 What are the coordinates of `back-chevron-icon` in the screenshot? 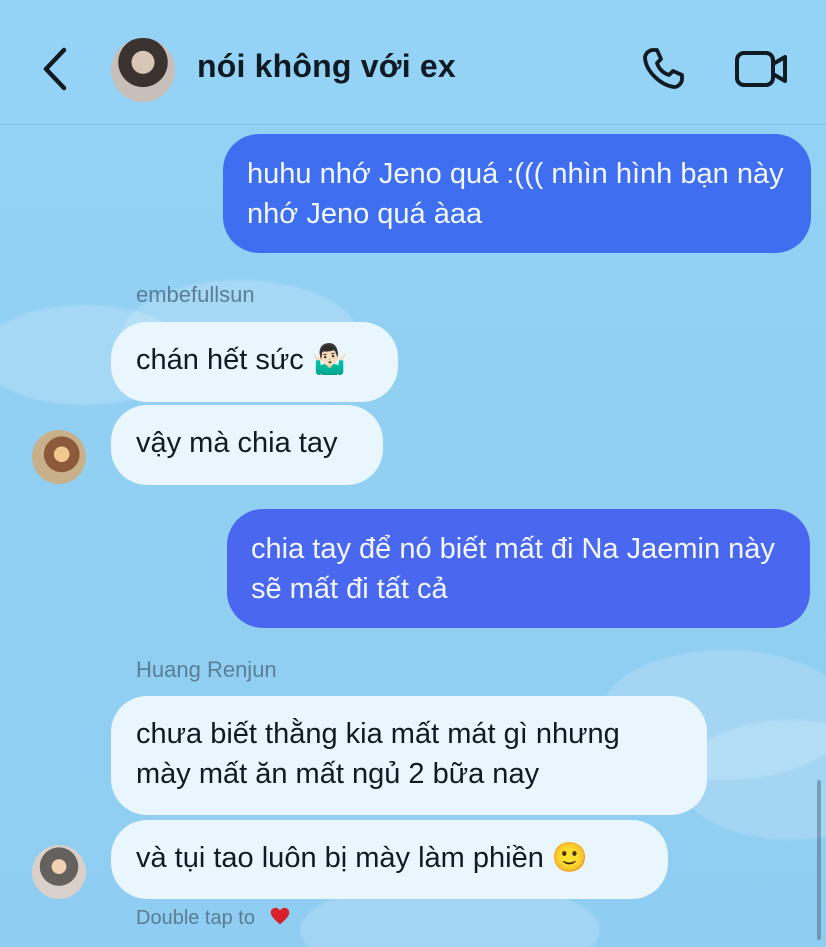 It's located at (56, 69).